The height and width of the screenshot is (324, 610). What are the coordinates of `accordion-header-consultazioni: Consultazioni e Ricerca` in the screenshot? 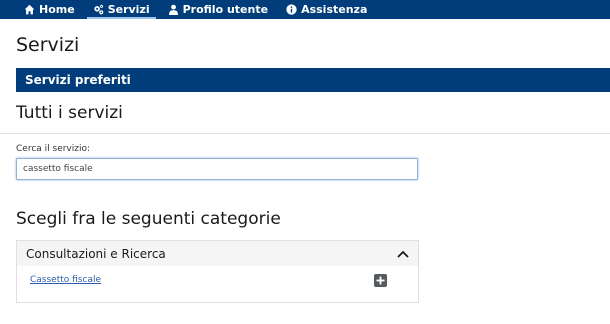 It's located at (217, 253).